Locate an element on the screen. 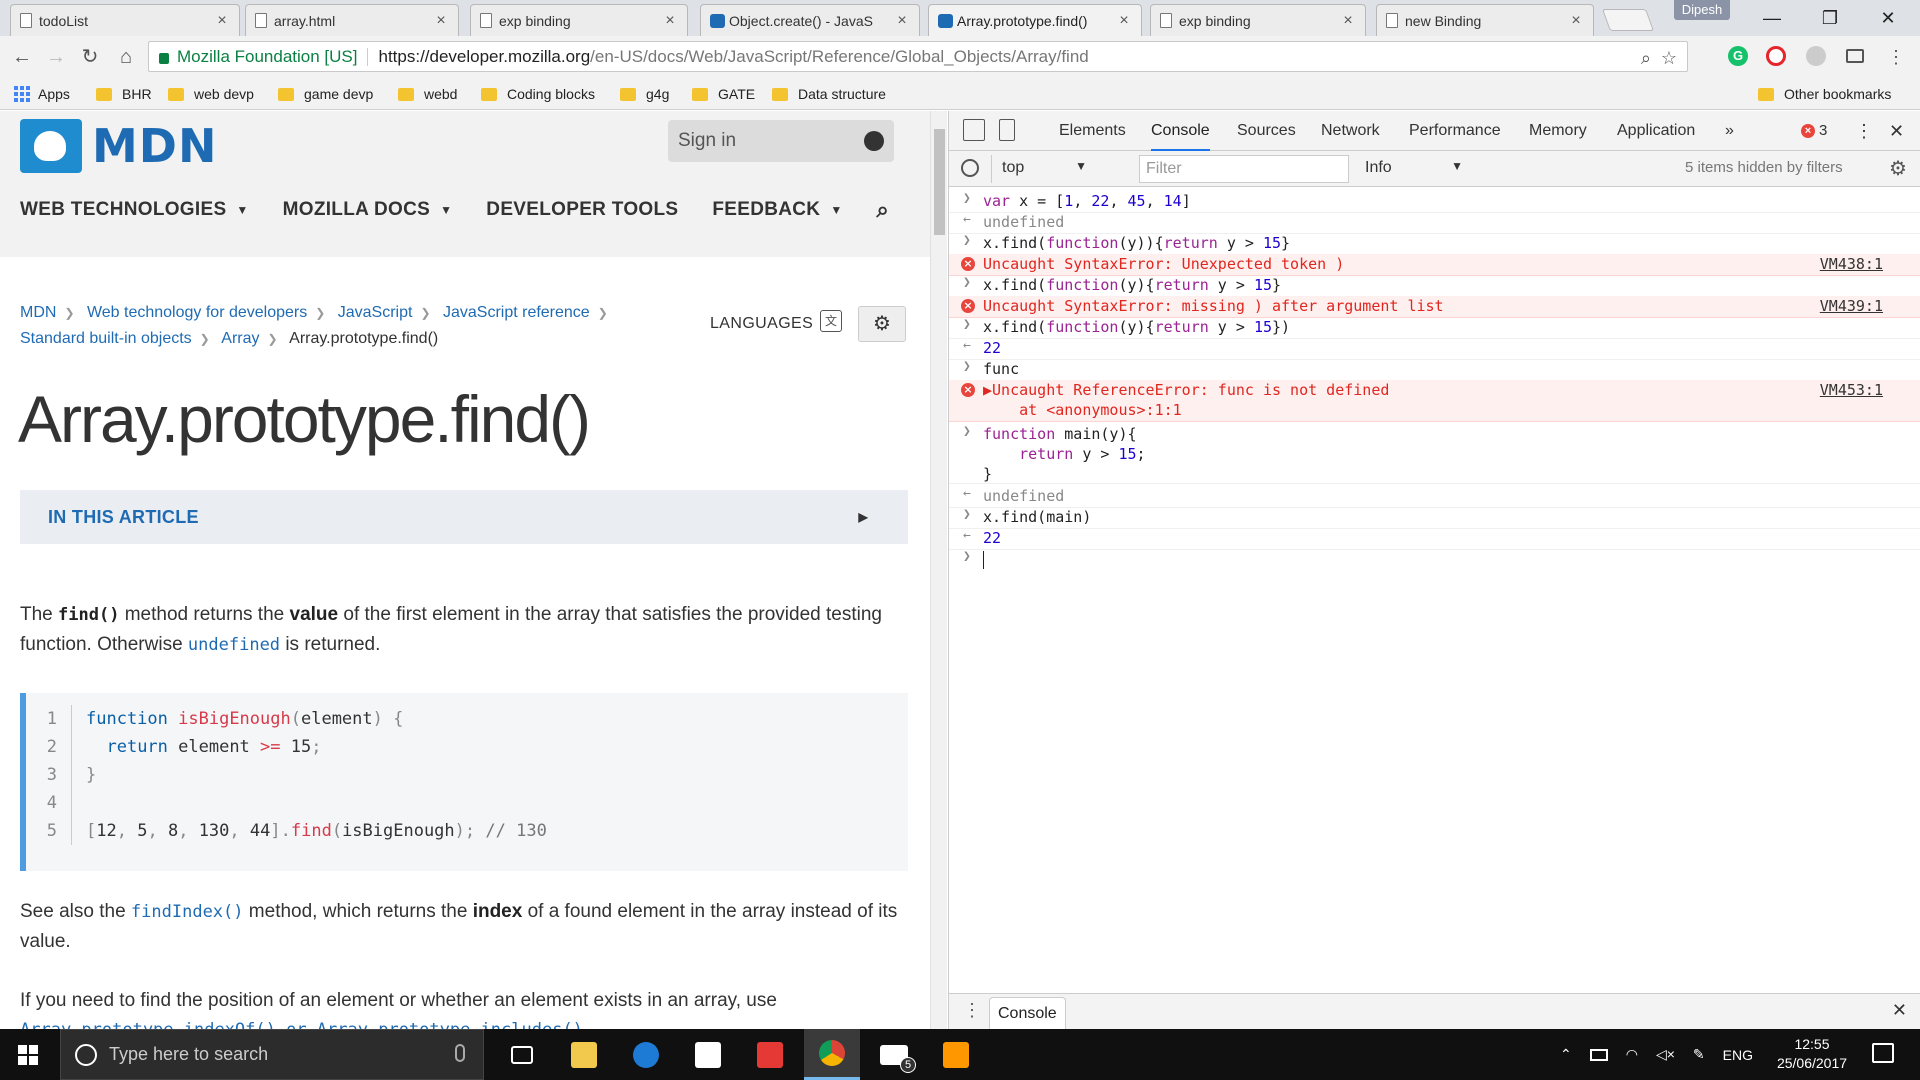 Image resolution: width=1920 pixels, height=1080 pixels. tab-exp-binding: exp binding × is located at coordinates (579, 20).